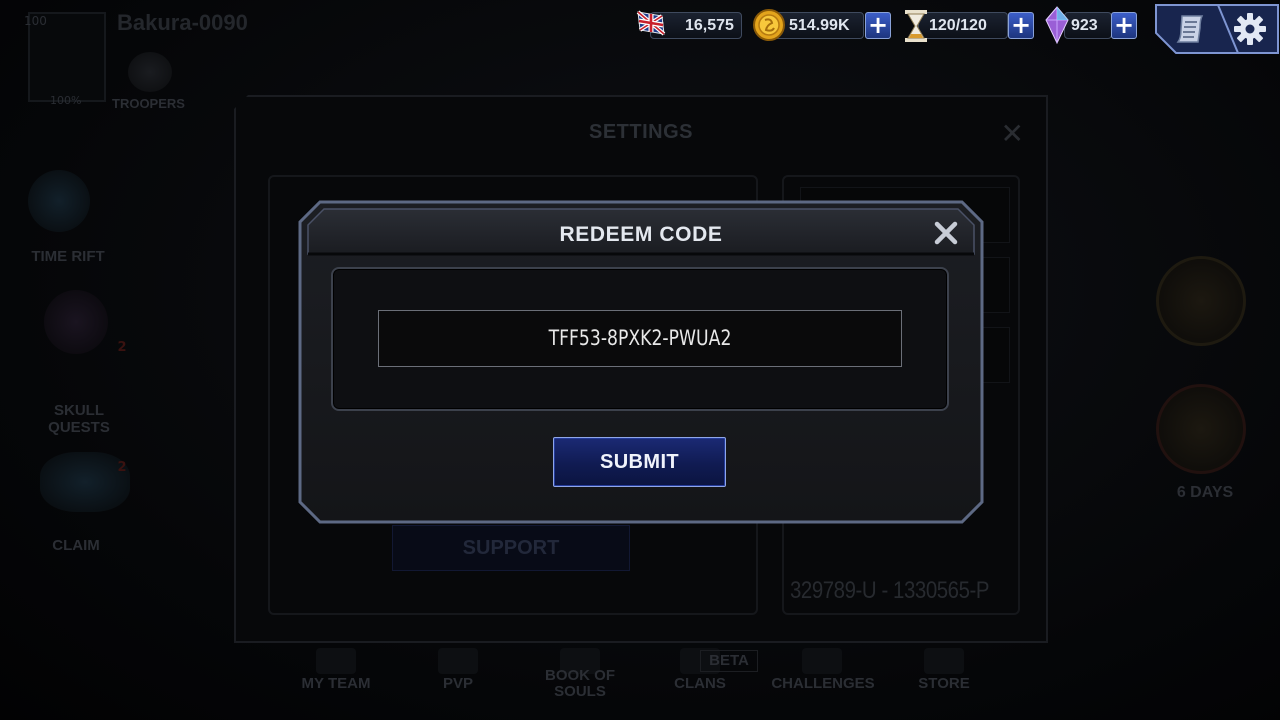  What do you see at coordinates (580, 683) in the screenshot?
I see `nav-book-of-souls: BOOK OF SOULS` at bounding box center [580, 683].